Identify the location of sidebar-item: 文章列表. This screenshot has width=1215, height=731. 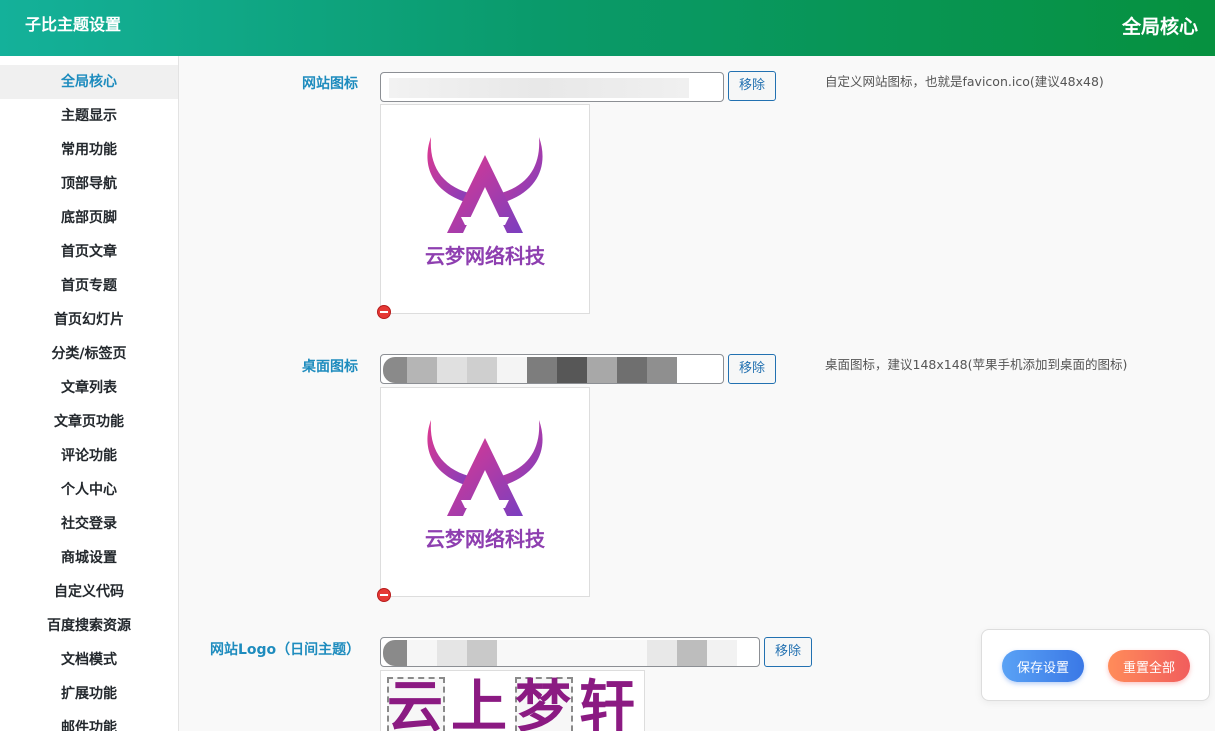
(89, 388).